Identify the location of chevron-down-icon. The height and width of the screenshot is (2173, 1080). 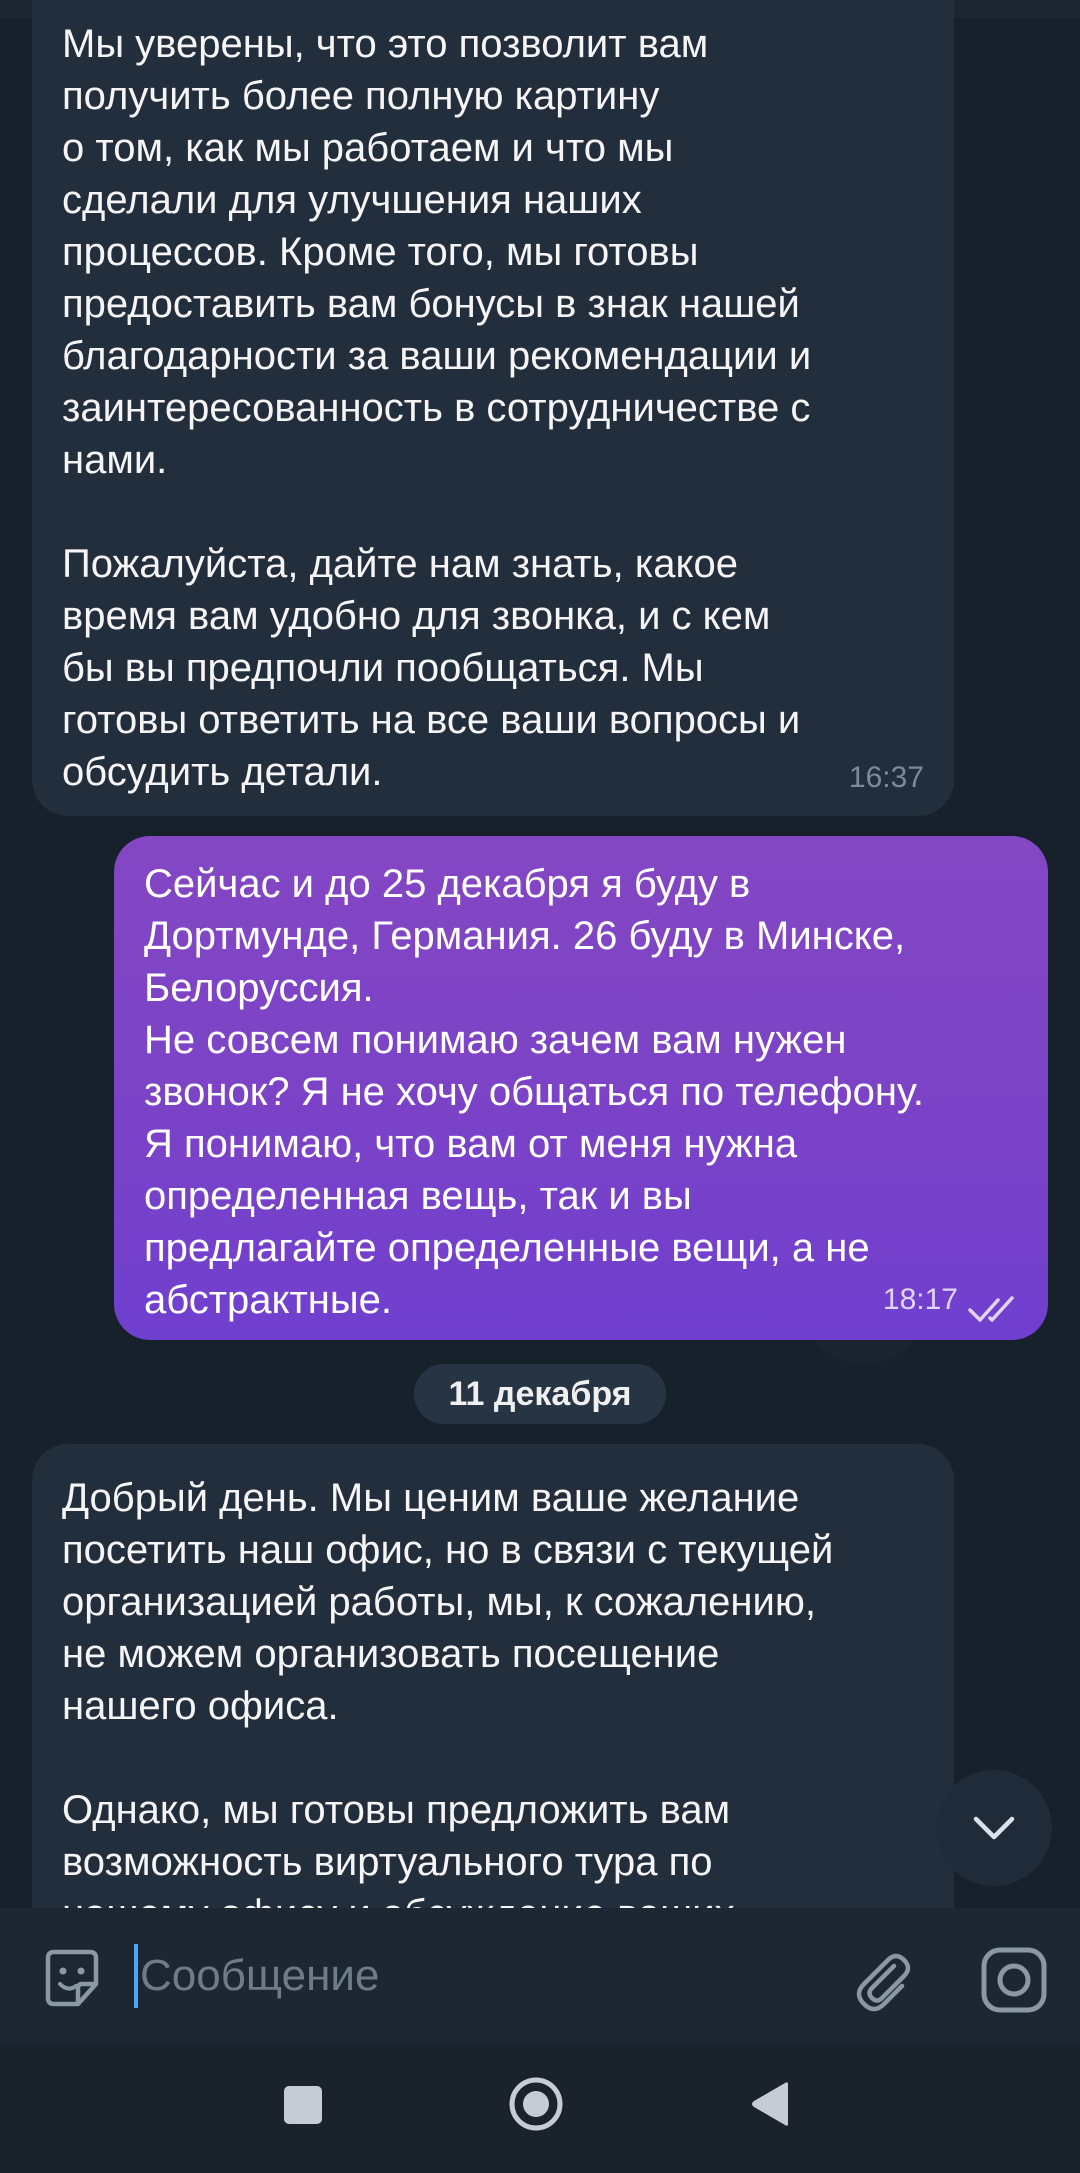
(994, 1828).